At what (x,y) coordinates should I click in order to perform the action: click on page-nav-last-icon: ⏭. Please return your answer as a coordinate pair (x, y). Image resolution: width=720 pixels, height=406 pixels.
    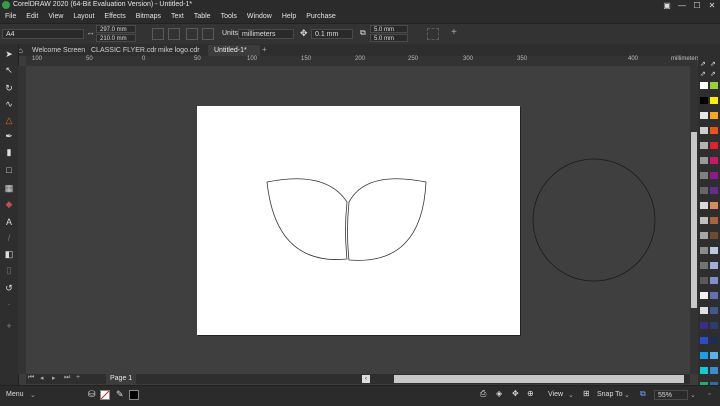
    Looking at the image, I should click on (67, 378).